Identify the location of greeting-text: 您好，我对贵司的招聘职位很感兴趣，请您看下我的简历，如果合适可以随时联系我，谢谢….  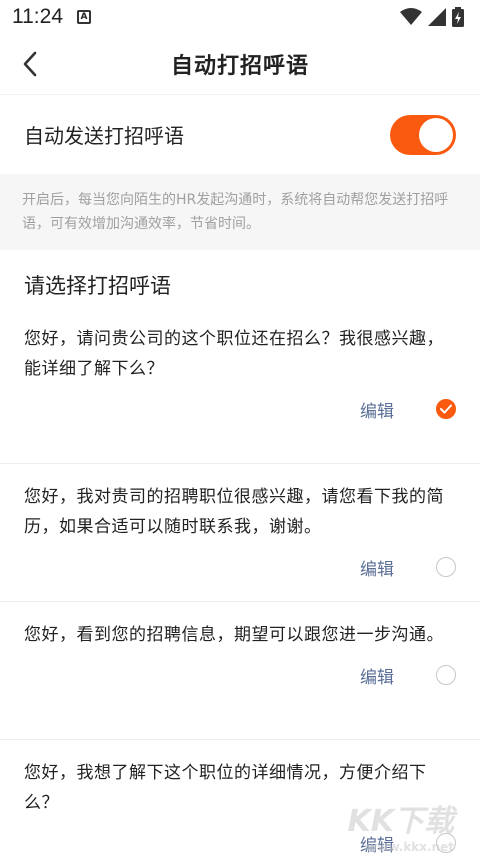
(234, 512).